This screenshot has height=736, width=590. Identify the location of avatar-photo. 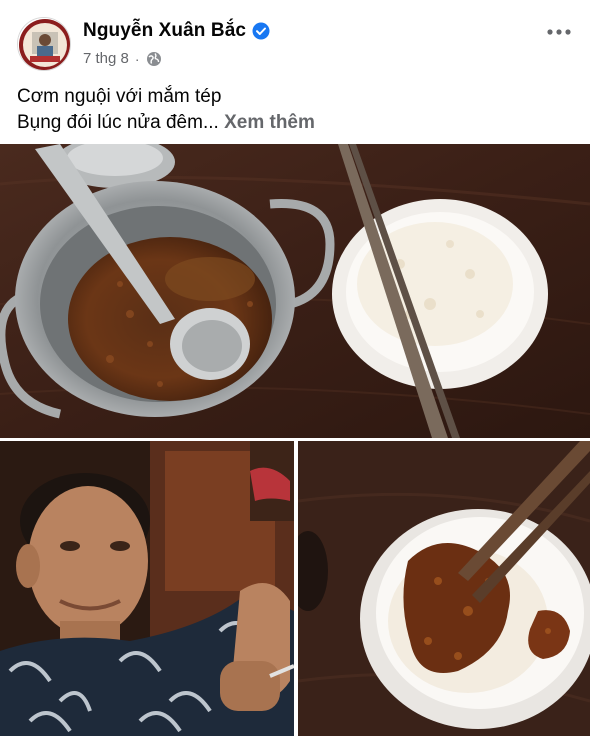
(44, 44).